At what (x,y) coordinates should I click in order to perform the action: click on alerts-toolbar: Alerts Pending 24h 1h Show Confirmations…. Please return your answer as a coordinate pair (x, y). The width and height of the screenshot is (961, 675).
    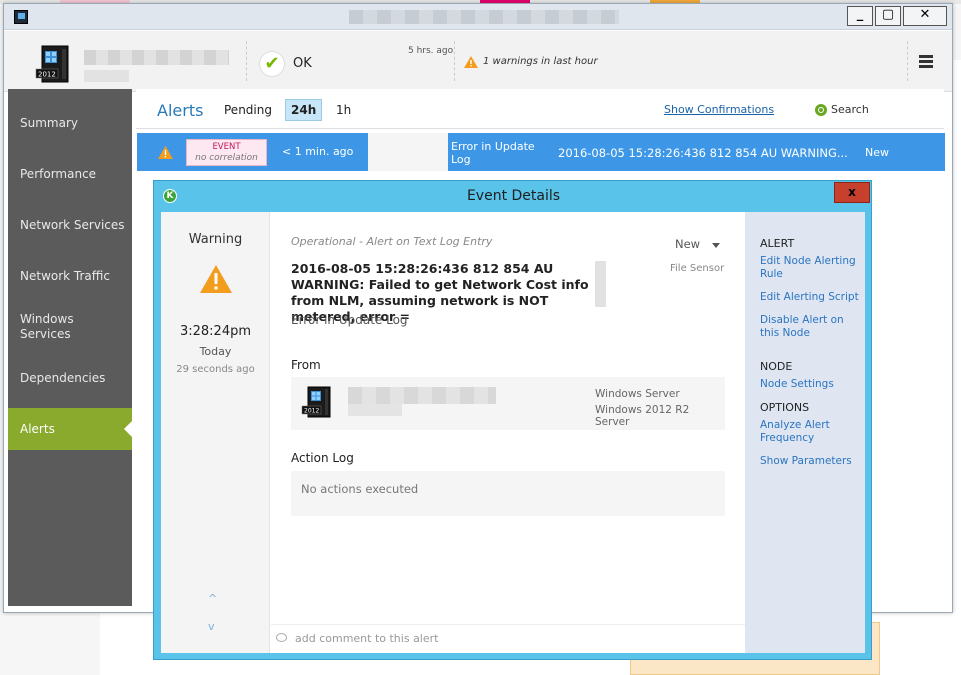
    Looking at the image, I should click on (540, 109).